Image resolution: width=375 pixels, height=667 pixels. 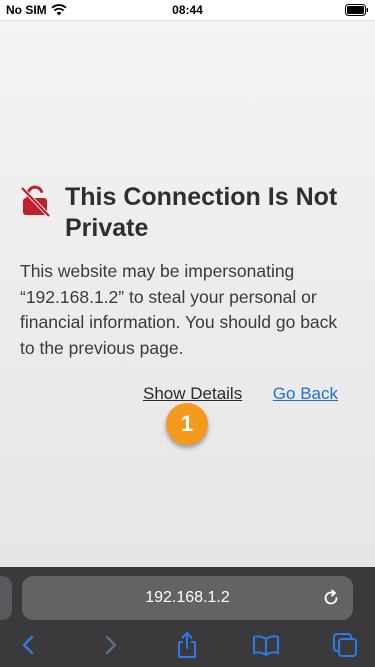 I want to click on title-row: This Connection Is Not Private, so click(x=185, y=213).